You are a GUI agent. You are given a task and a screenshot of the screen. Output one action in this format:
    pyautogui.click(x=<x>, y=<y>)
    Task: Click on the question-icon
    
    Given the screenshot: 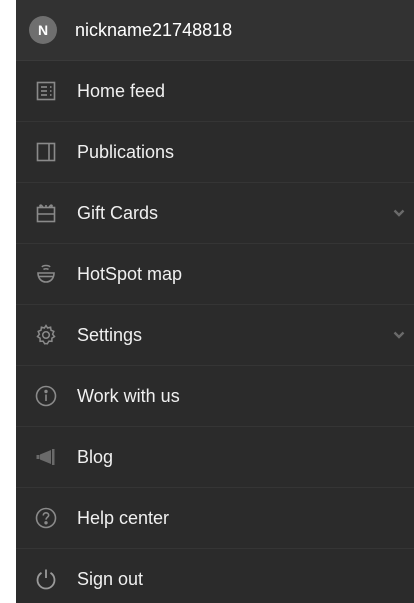 What is the action you would take?
    pyautogui.click(x=46, y=518)
    